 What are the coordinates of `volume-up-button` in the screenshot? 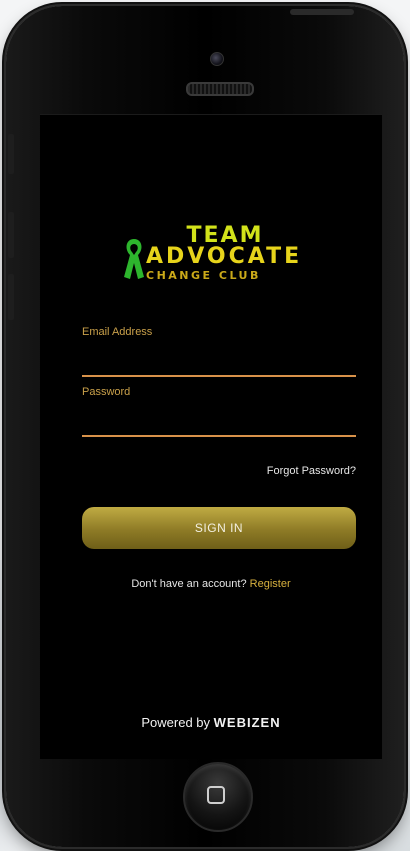 It's located at (11, 235).